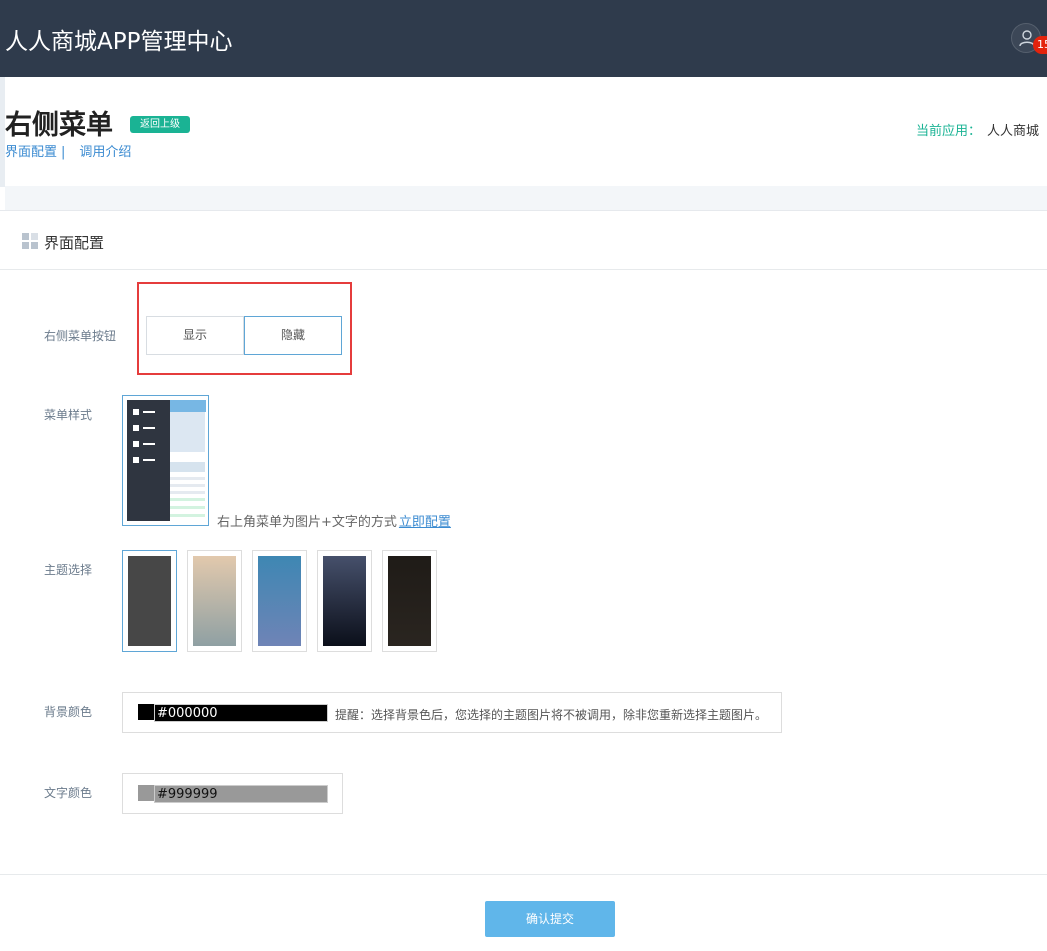  I want to click on current-app: 当前应用： 人人商城, so click(977, 129).